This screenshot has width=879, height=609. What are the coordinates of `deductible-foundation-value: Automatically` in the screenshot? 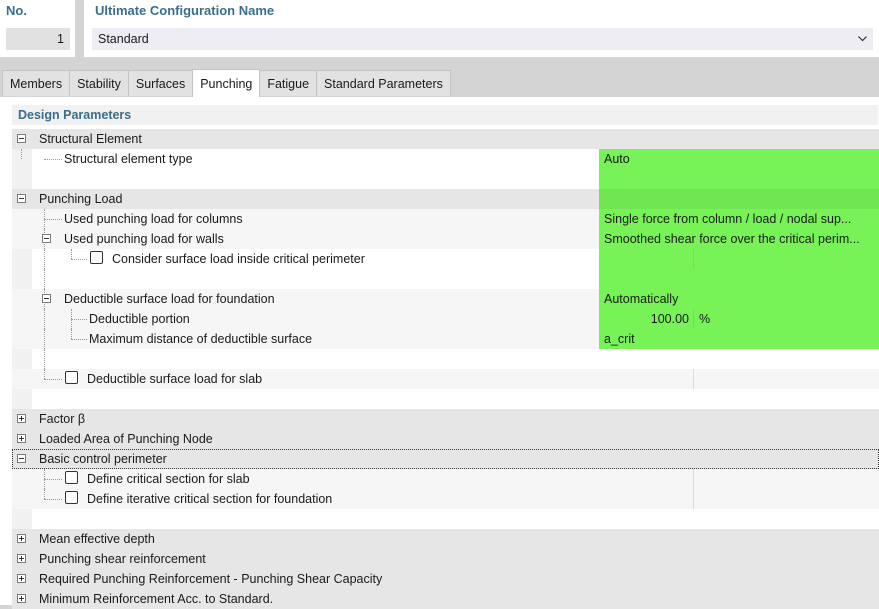 It's located at (739, 299).